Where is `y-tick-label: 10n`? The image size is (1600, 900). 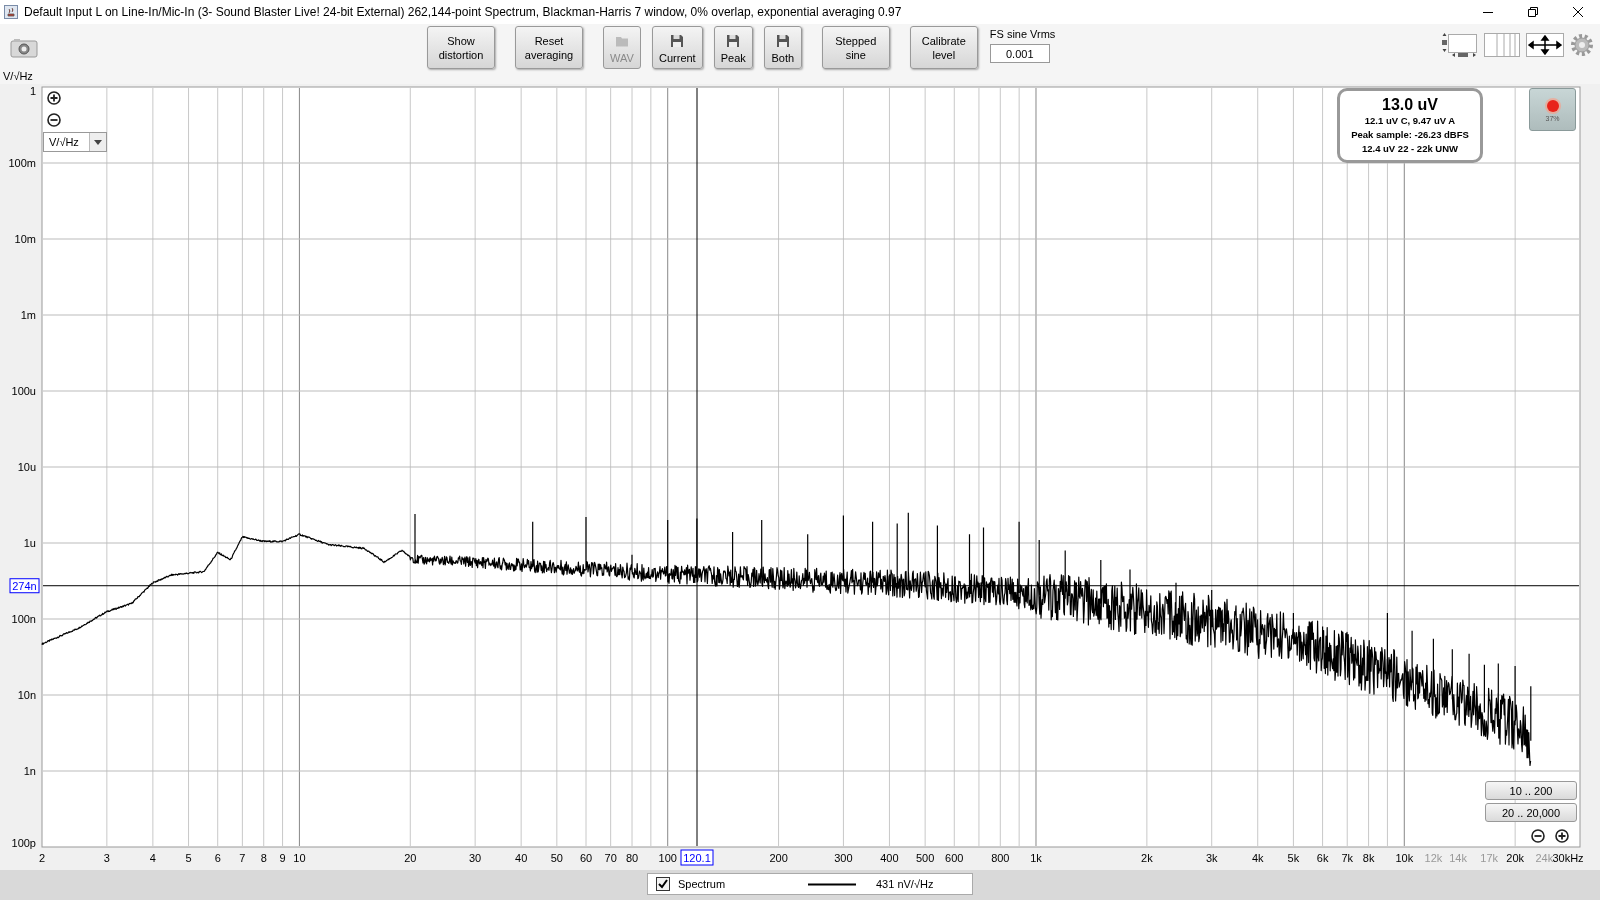 y-tick-label: 10n is located at coordinates (26, 695).